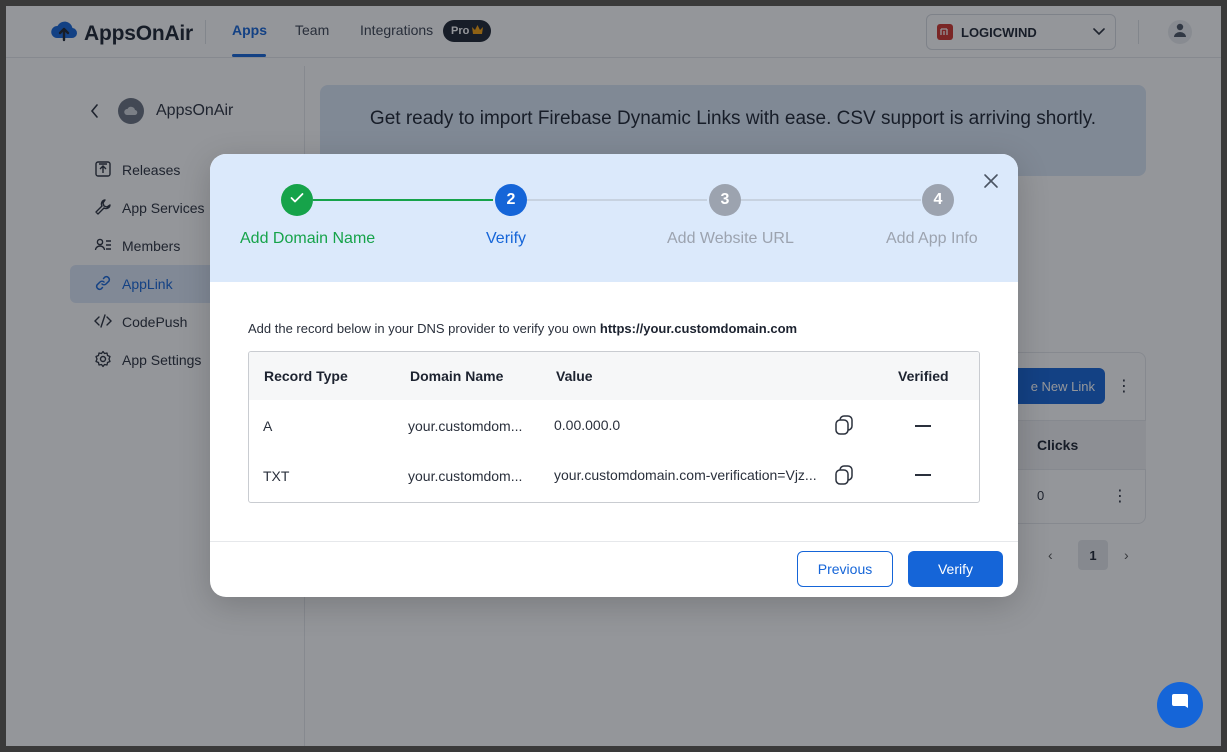 The width and height of the screenshot is (1227, 752). I want to click on column-header-verified: Verified, so click(923, 376).